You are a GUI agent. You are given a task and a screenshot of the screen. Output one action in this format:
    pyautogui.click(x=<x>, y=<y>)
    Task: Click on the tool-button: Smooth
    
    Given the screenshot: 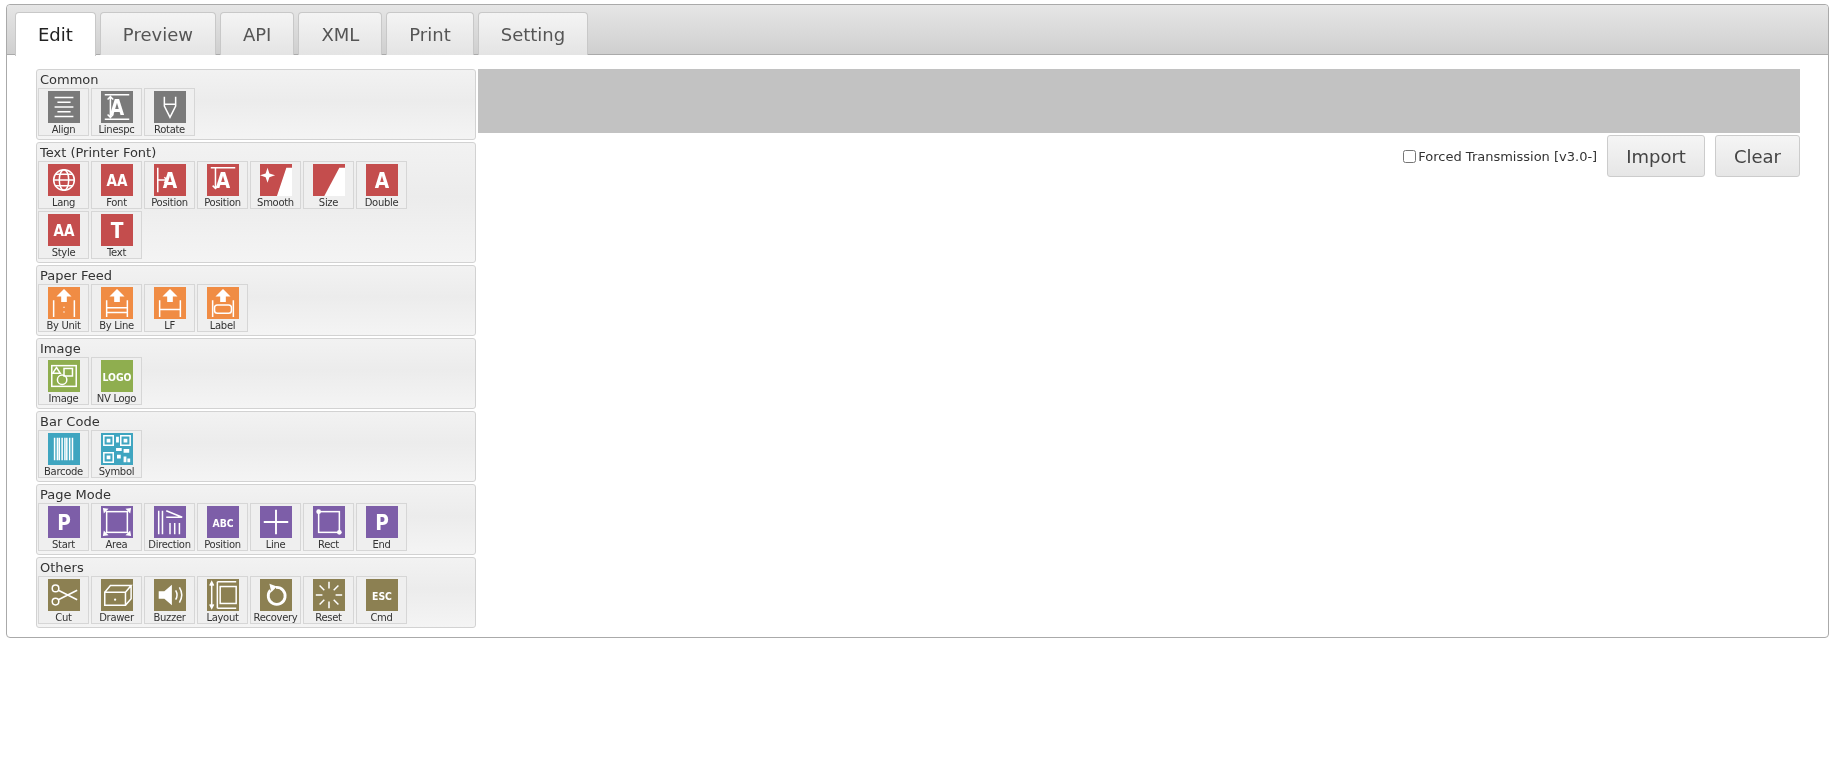 What is the action you would take?
    pyautogui.click(x=275, y=185)
    